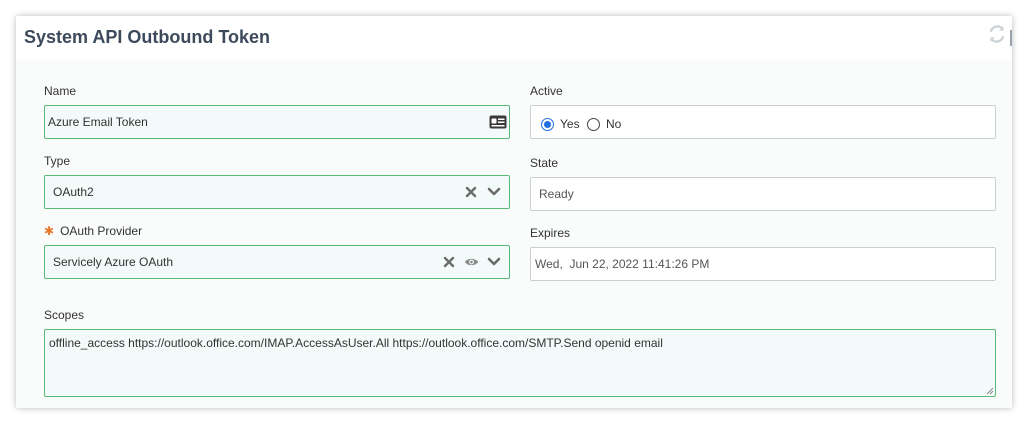 The width and height of the screenshot is (1028, 424). What do you see at coordinates (997, 34) in the screenshot?
I see `refresh-icon` at bounding box center [997, 34].